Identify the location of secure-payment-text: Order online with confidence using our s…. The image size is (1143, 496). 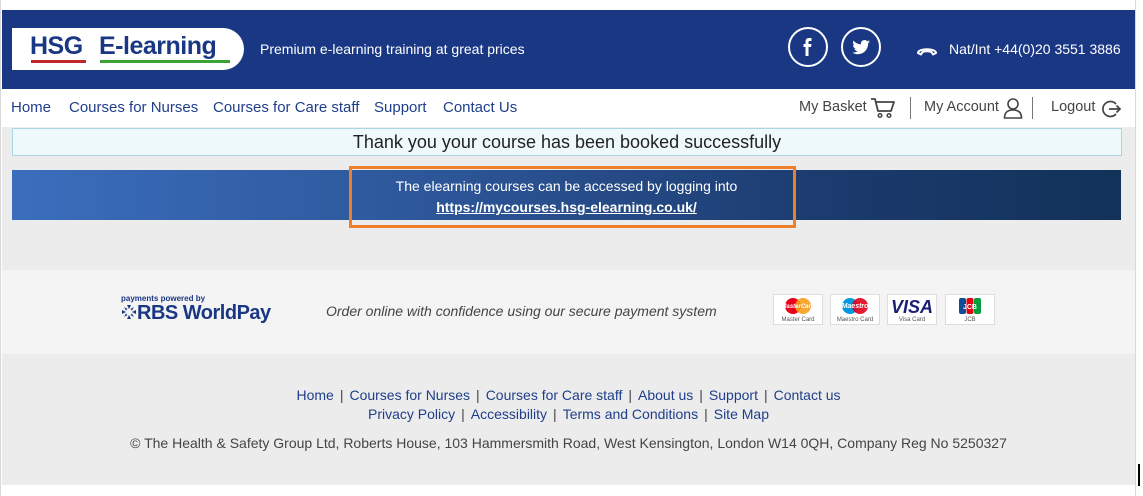
(521, 311).